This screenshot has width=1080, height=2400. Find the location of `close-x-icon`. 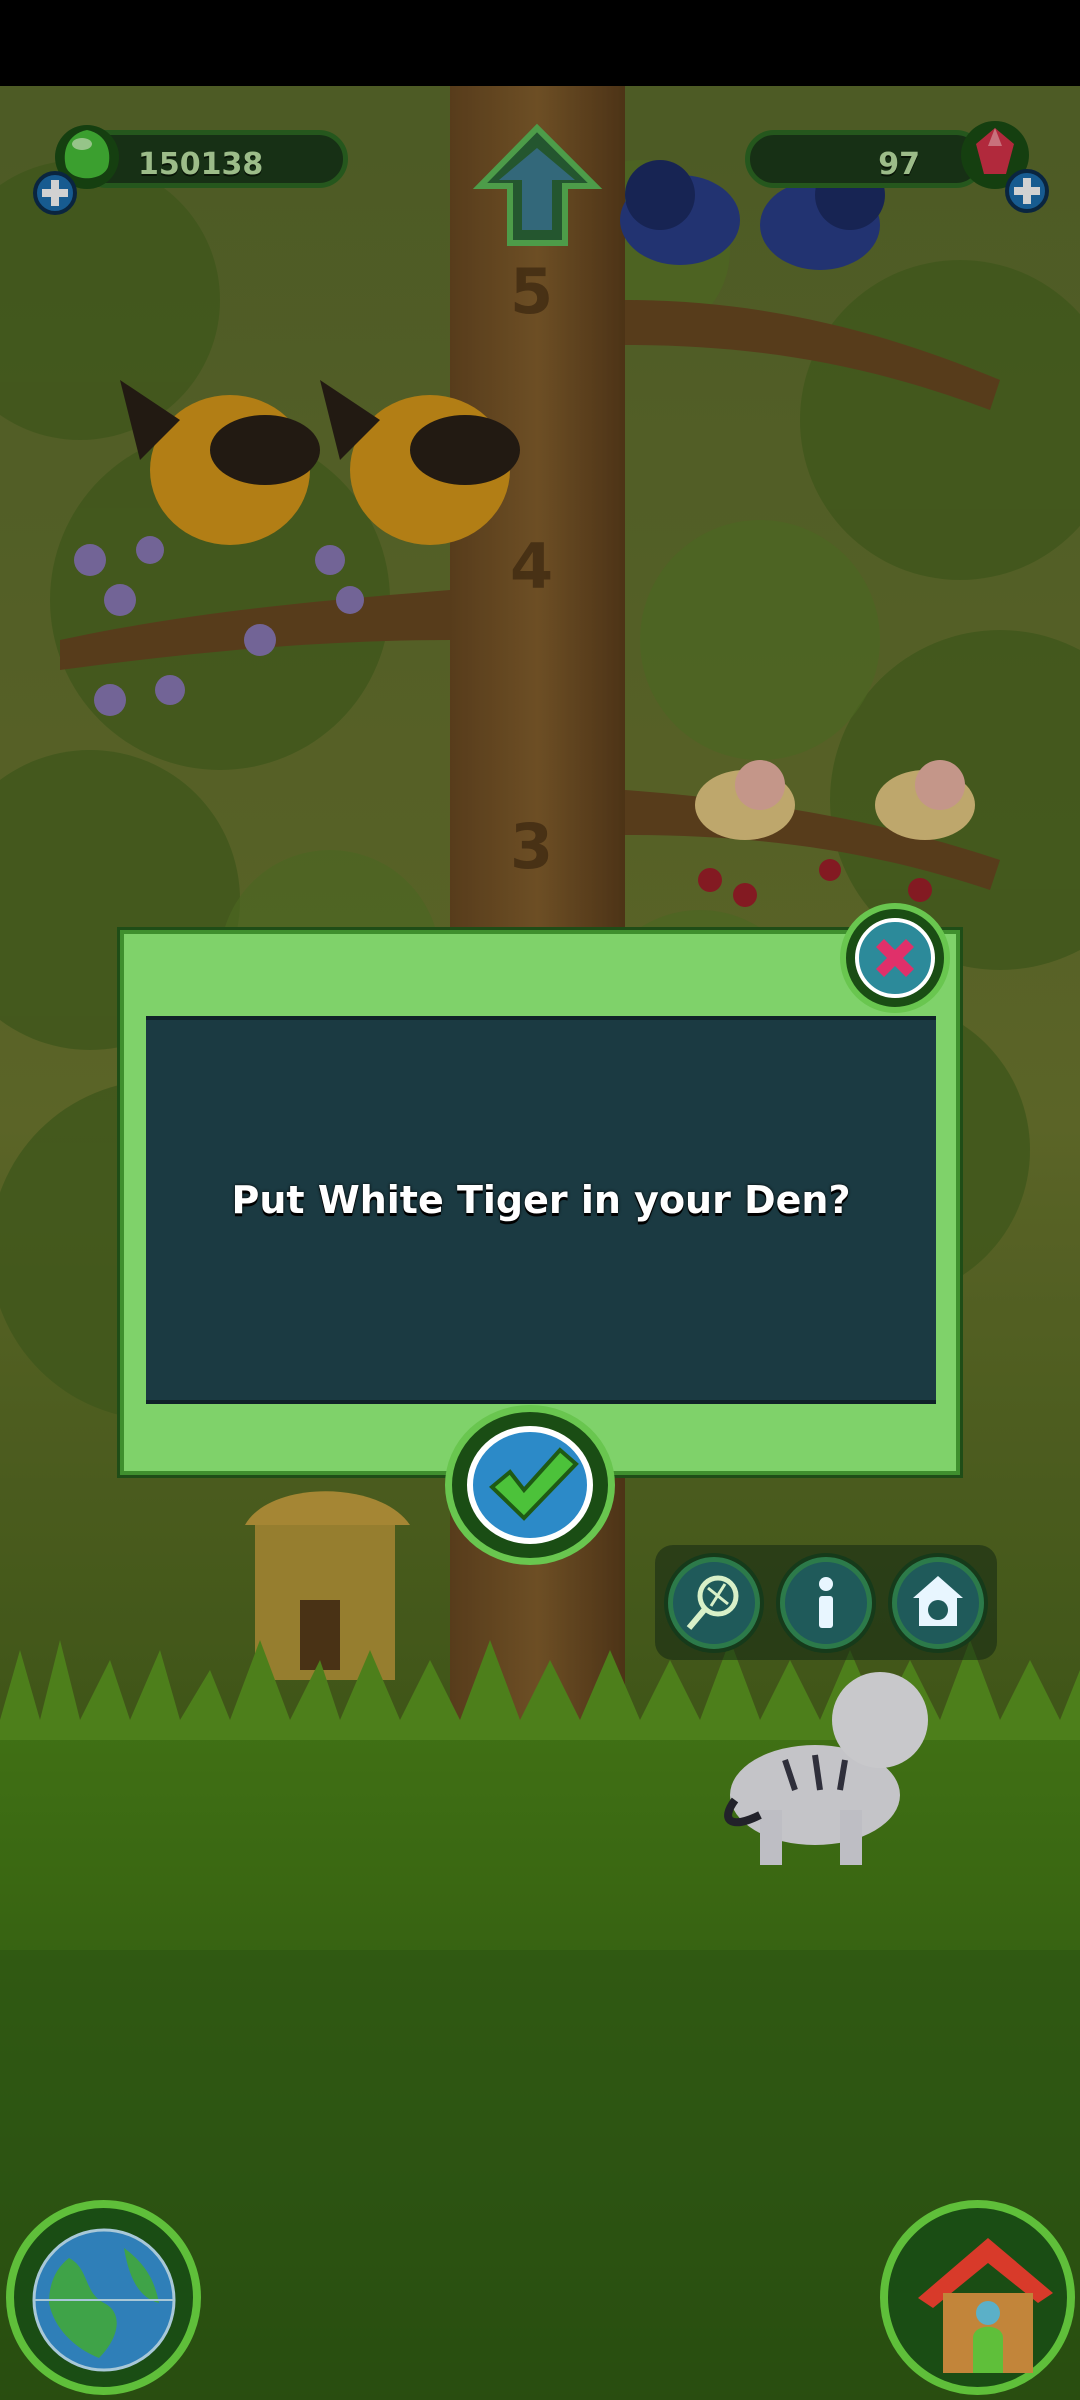

close-x-icon is located at coordinates (895, 958).